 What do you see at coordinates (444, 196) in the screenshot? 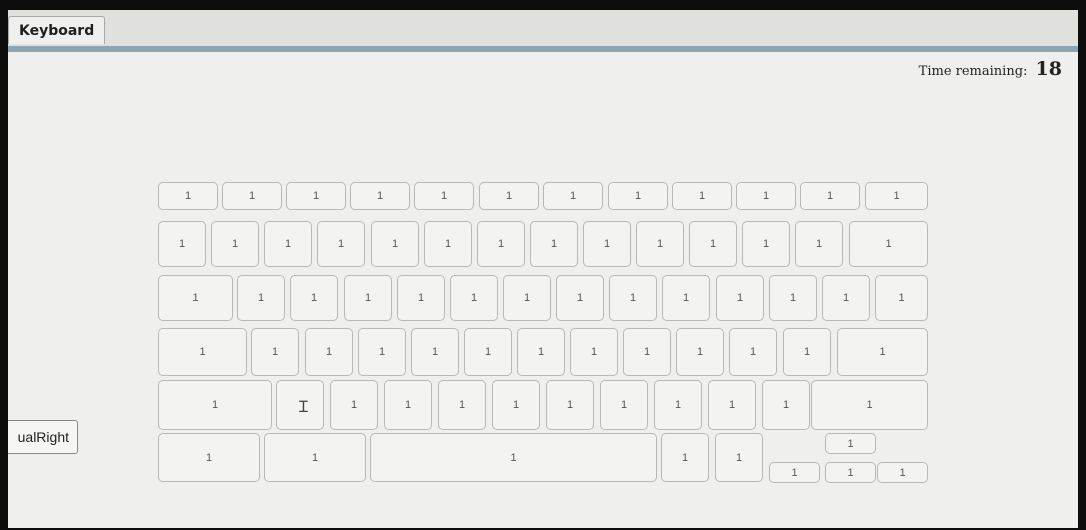
I see `key-r0-4: 1` at bounding box center [444, 196].